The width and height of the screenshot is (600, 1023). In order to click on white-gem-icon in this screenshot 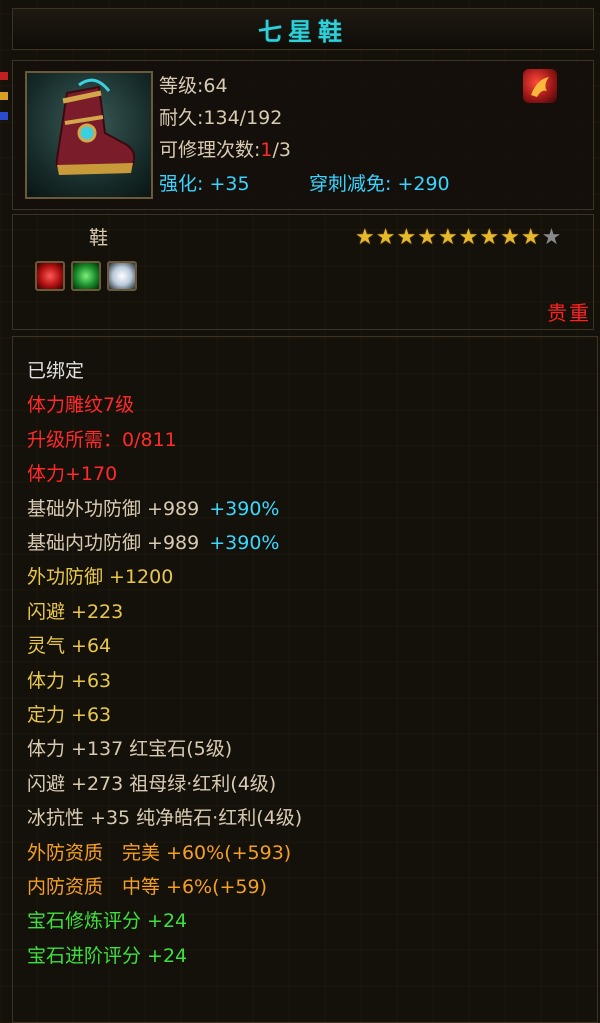, I will do `click(122, 276)`.